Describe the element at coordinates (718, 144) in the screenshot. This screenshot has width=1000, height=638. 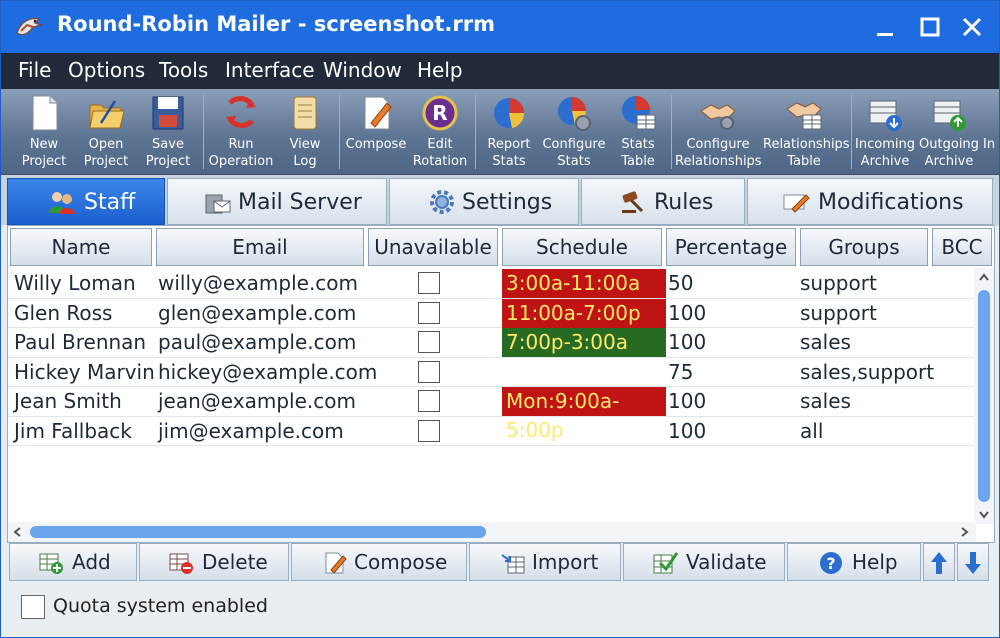
I see `tb-label-1: Configure` at that location.